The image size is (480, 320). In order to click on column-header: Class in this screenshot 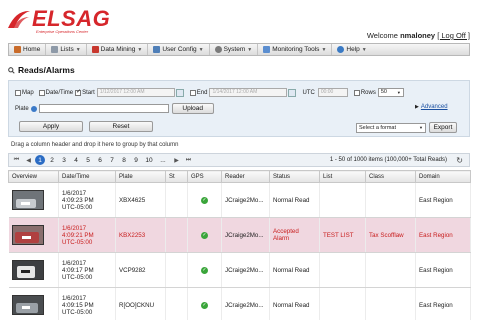, I will do `click(390, 176)`.